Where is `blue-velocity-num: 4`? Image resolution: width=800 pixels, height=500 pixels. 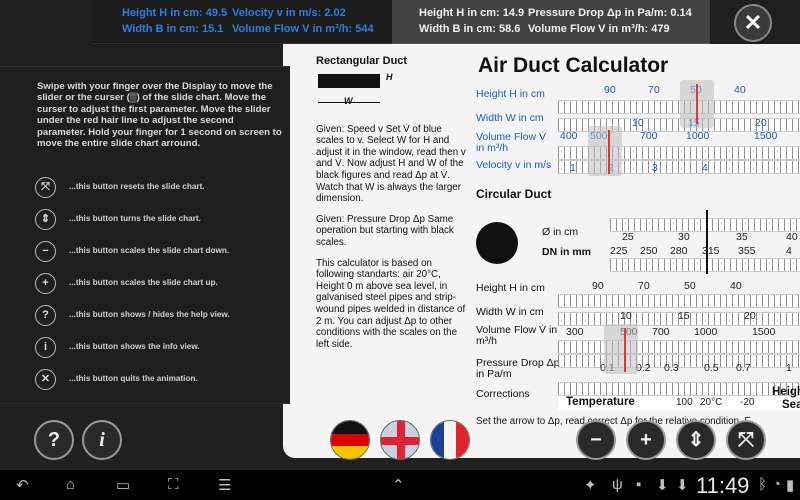 blue-velocity-num: 4 is located at coordinates (705, 168).